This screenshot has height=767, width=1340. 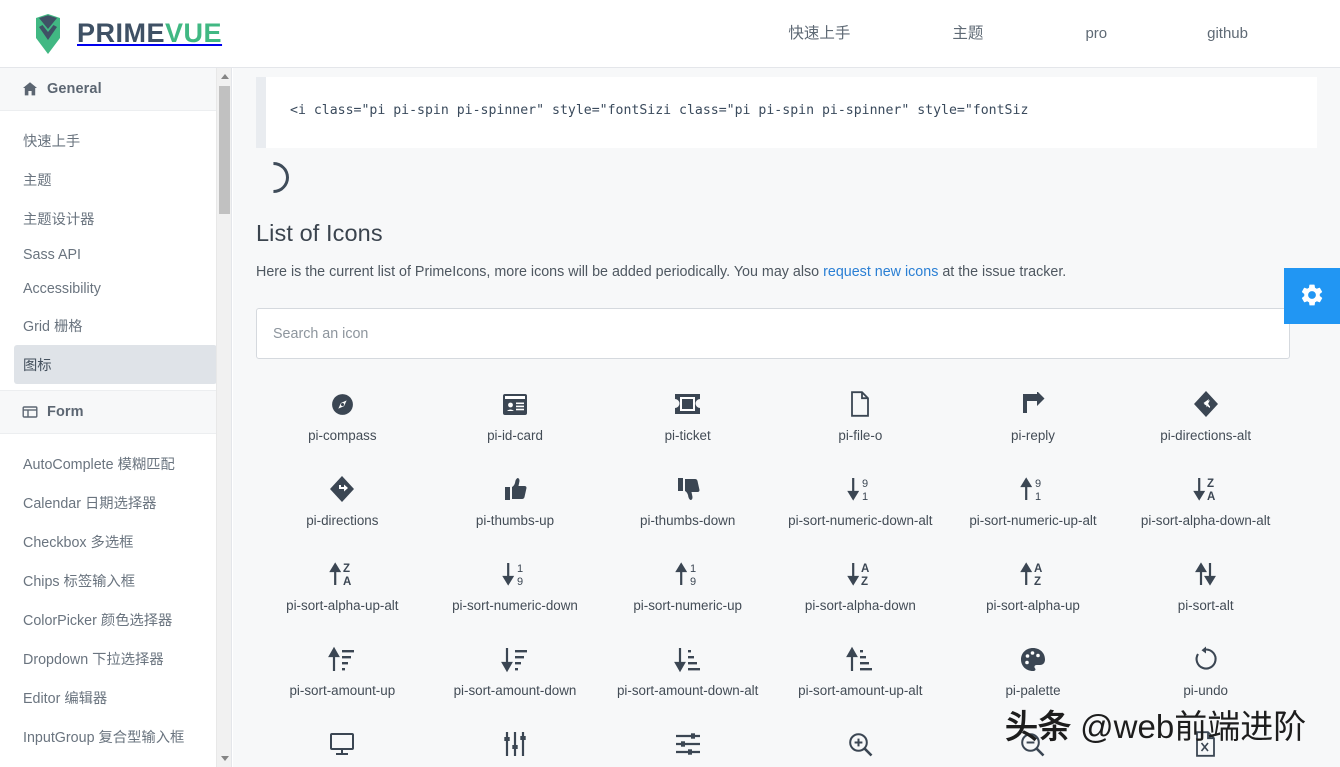 I want to click on sidebar-item-theme-designer: 主题设计器, so click(x=115, y=218).